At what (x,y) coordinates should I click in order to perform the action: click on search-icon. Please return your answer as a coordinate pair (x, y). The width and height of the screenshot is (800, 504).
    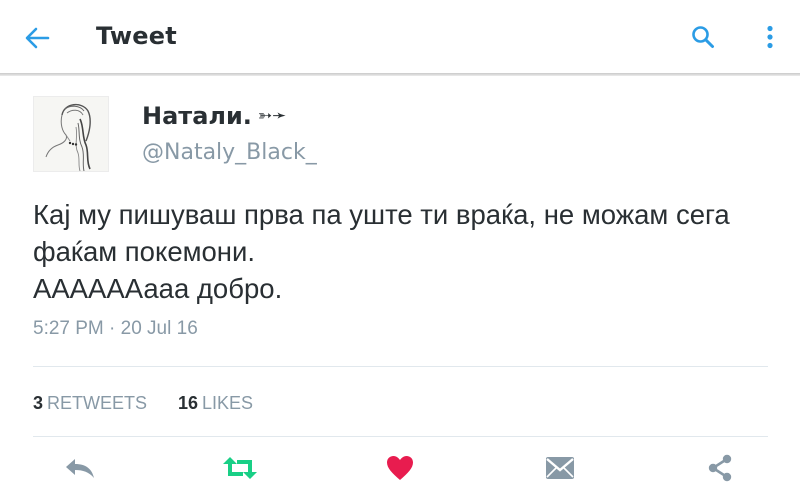
    Looking at the image, I should click on (703, 37).